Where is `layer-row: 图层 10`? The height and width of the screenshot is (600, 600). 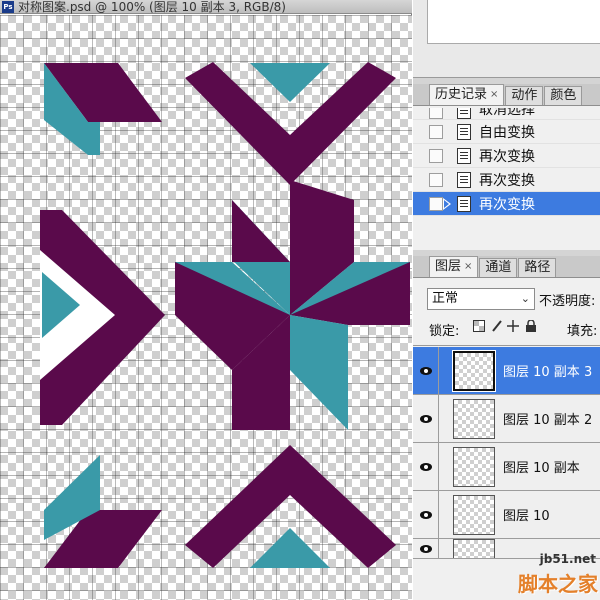
layer-row: 图层 10 is located at coordinates (506, 514).